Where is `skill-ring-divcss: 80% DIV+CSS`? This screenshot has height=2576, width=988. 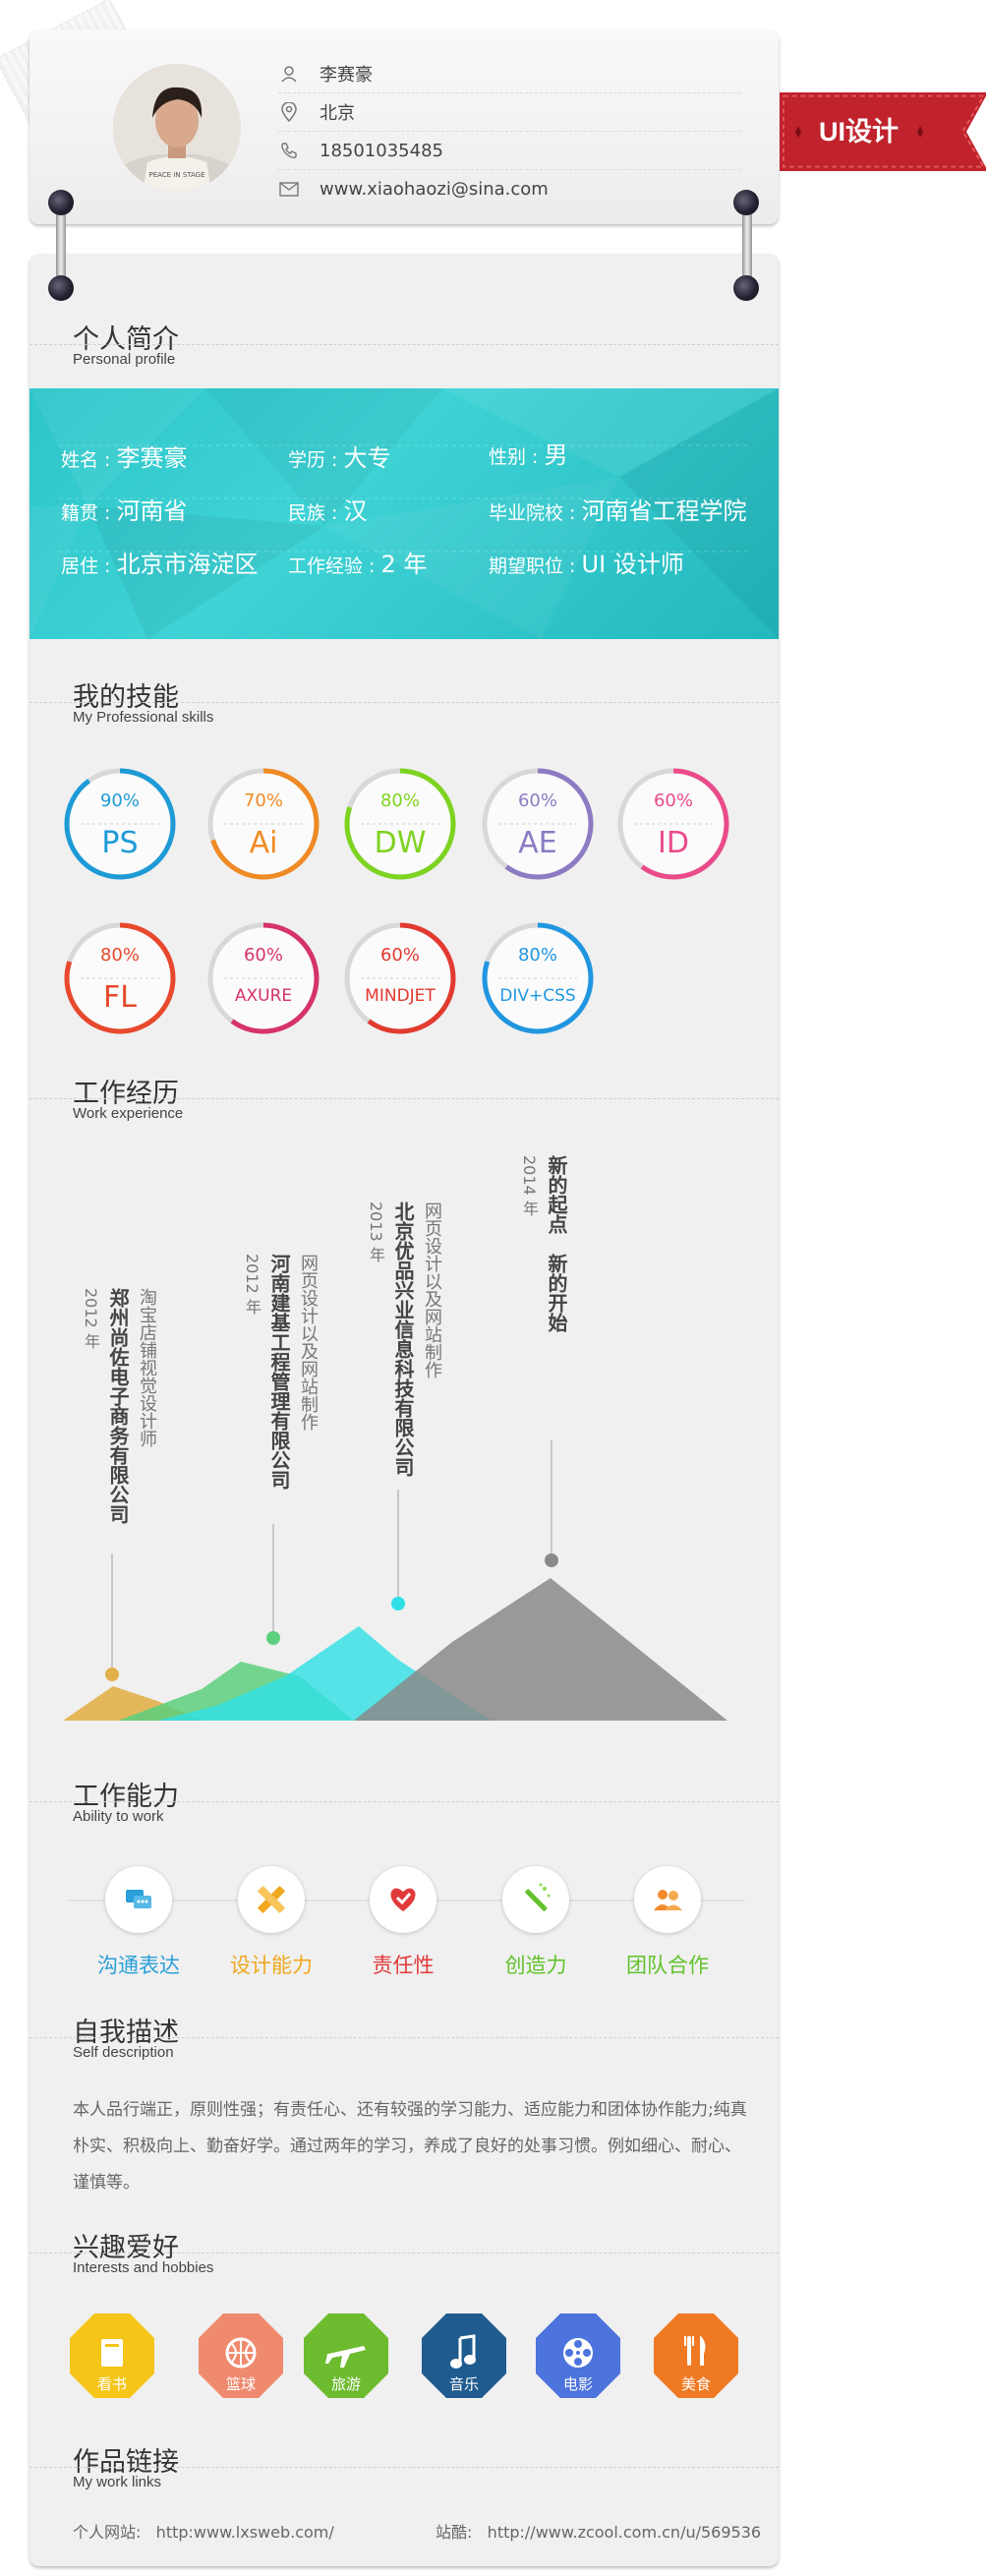 skill-ring-divcss: 80% DIV+CSS is located at coordinates (538, 978).